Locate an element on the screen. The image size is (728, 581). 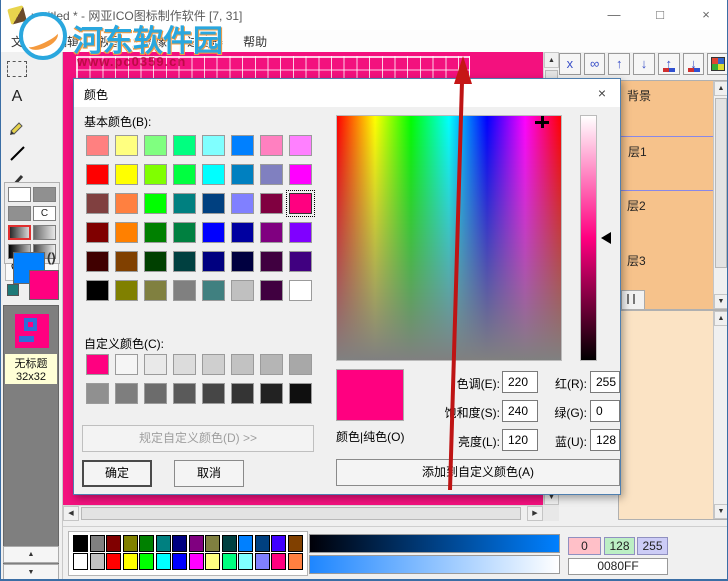
hue-saturation-field is located at coordinates (449, 238).